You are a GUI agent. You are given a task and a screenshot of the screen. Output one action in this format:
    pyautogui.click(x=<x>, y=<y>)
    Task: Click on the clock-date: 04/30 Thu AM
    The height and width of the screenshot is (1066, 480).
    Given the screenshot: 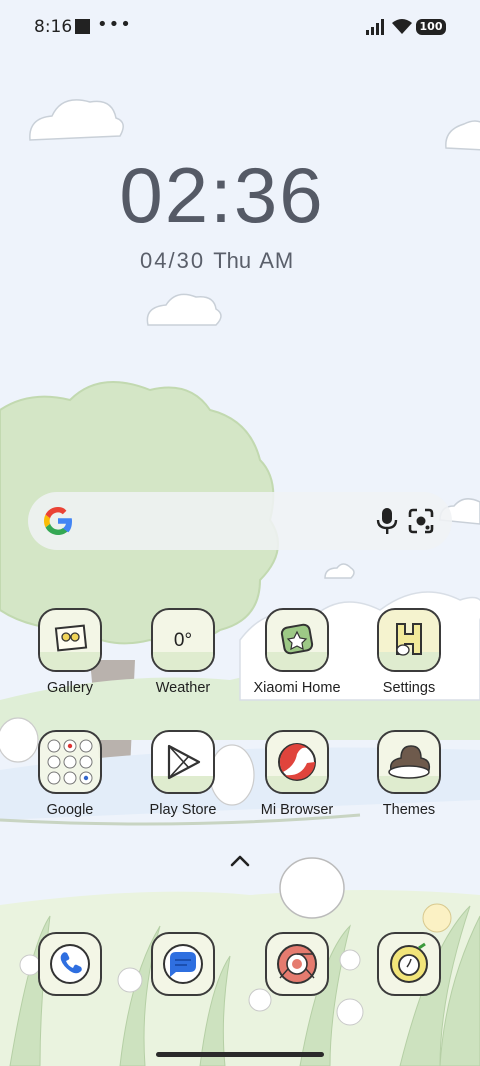 What is the action you would take?
    pyautogui.click(x=217, y=261)
    